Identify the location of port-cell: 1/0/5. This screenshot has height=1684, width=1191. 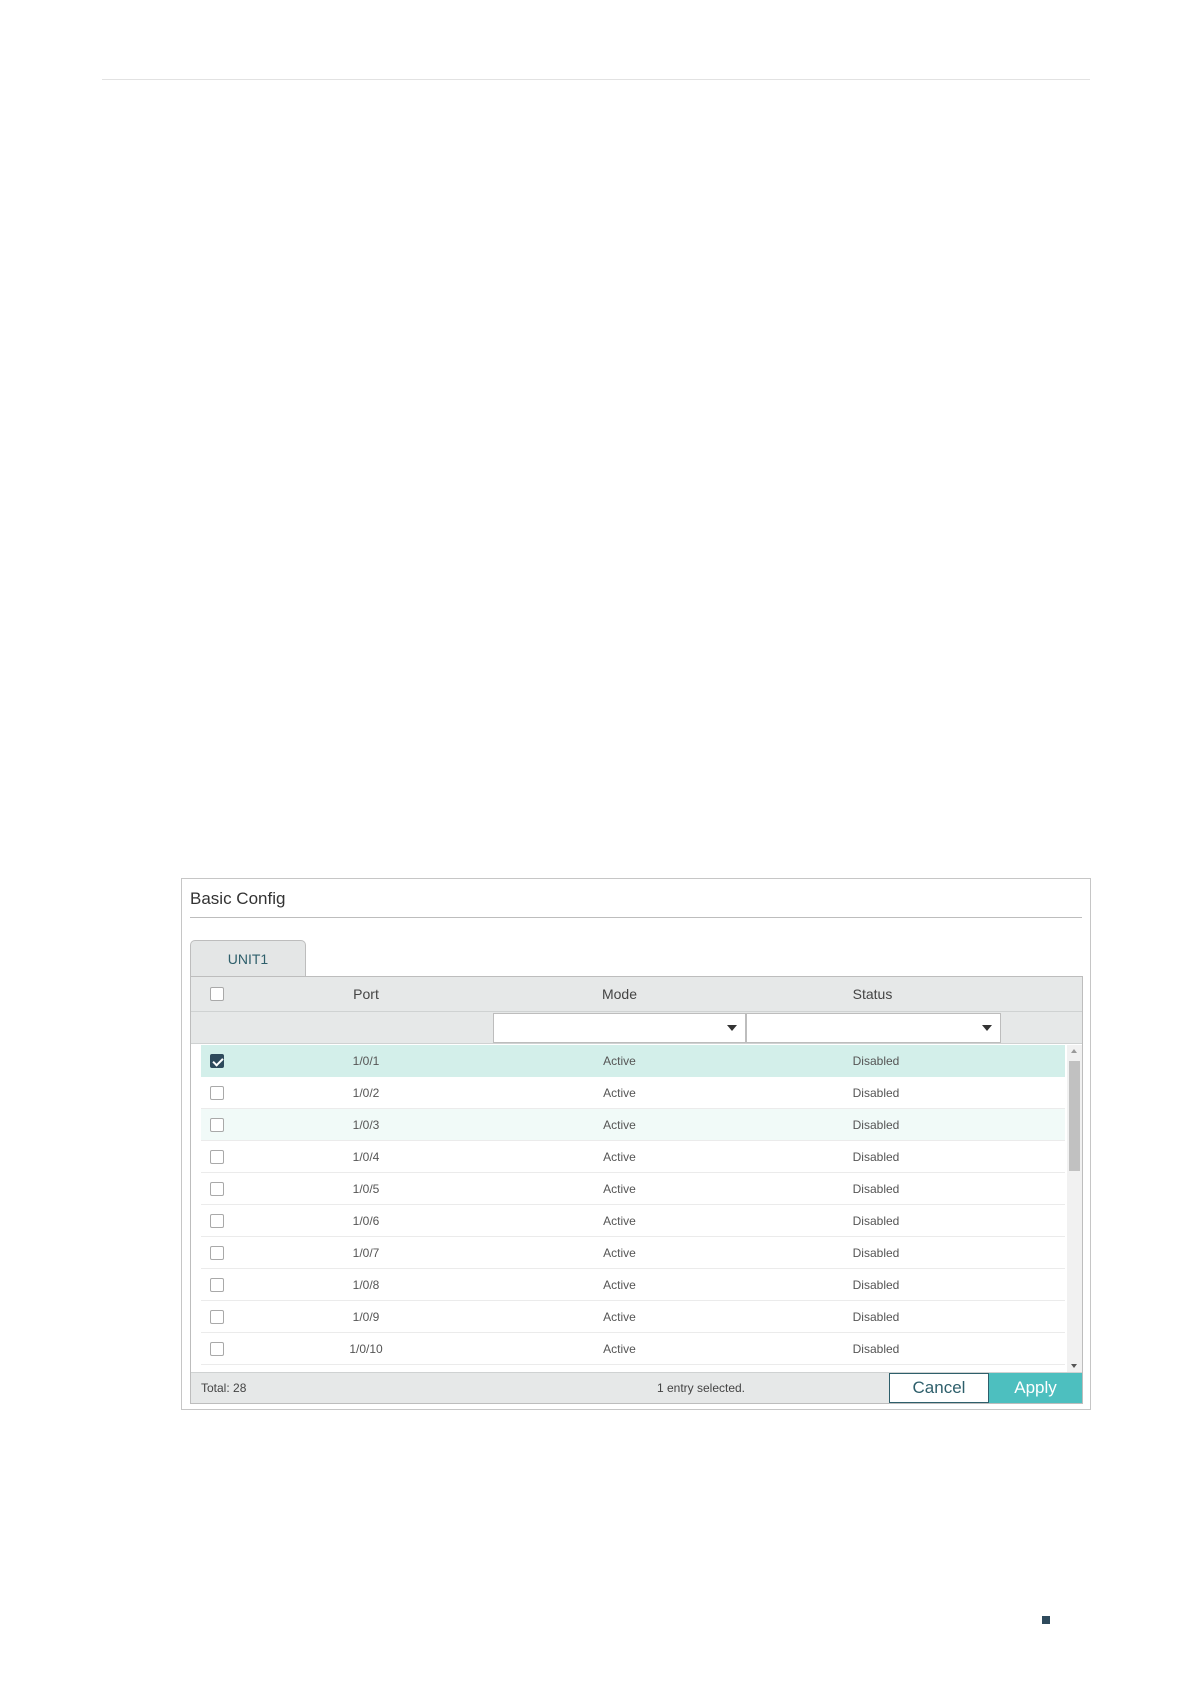
(366, 1189).